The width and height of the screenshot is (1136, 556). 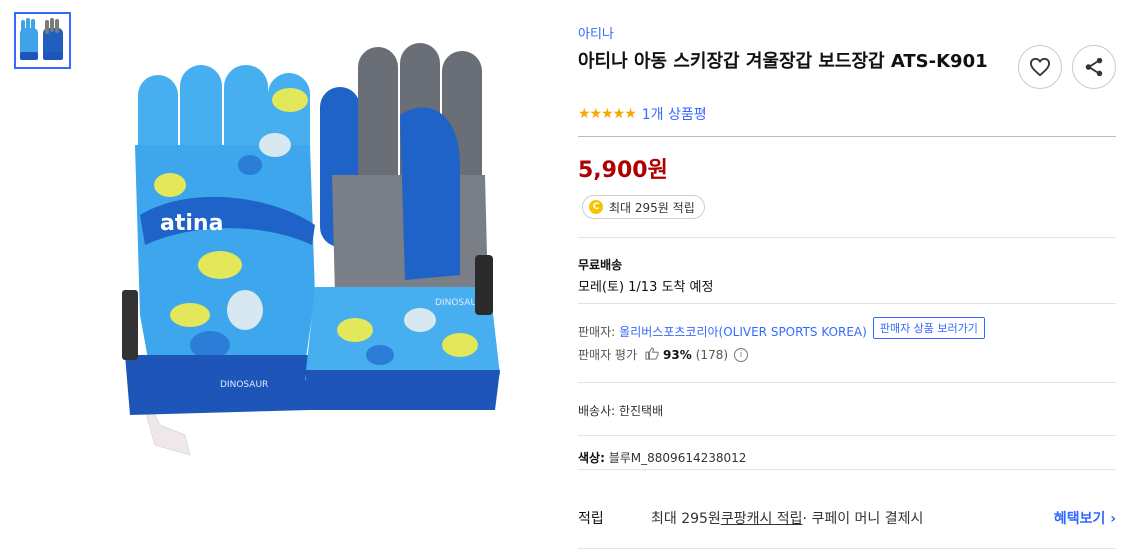 What do you see at coordinates (762, 518) in the screenshot?
I see `coupang-cash-link: 쿠팡캐시 적립` at bounding box center [762, 518].